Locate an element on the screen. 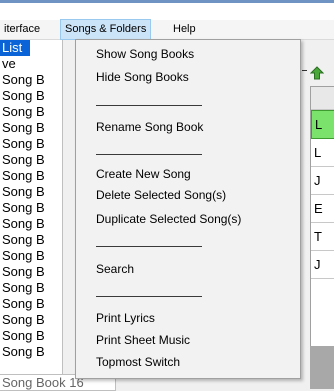 This screenshot has height=391, width=334. menu-bar: iterface Songs & Folders Help is located at coordinates (167, 29).